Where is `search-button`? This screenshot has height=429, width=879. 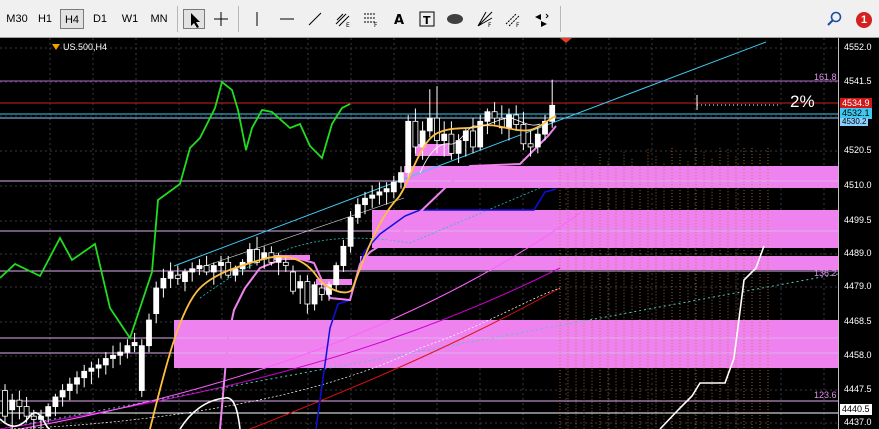 search-button is located at coordinates (835, 19).